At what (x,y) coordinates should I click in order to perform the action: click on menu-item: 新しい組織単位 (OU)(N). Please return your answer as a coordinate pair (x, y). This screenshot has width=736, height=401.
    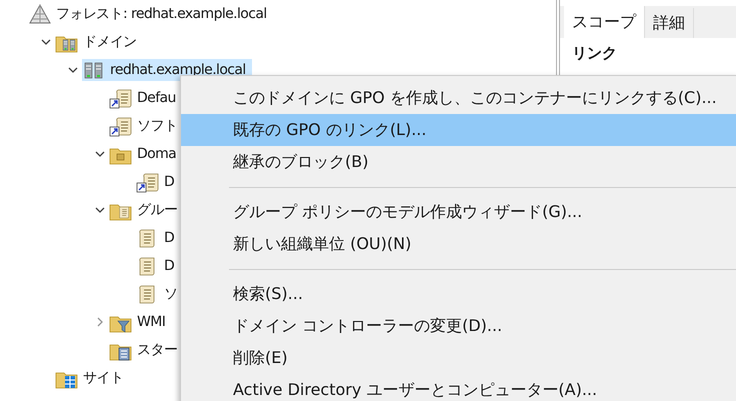
    Looking at the image, I should click on (458, 244).